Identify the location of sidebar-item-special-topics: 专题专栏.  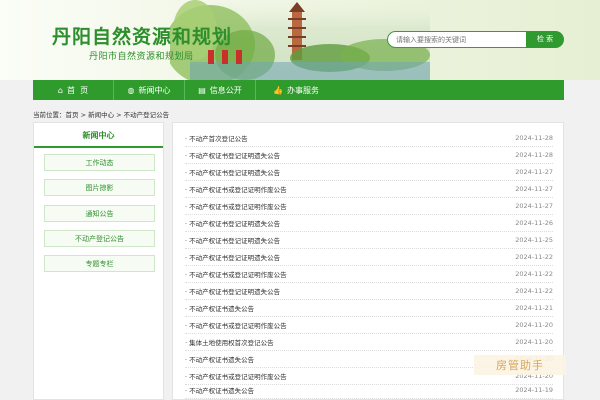
(99, 263).